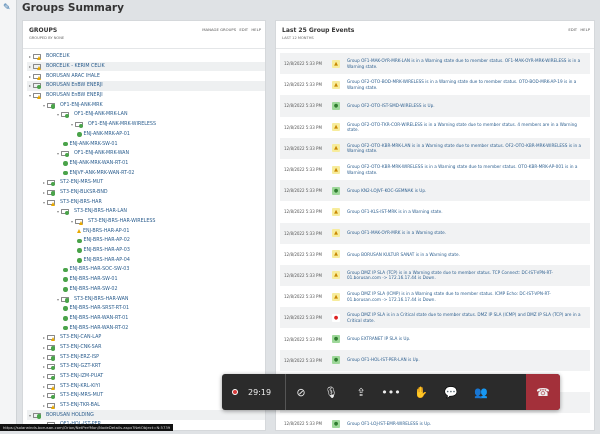 This screenshot has height=434, width=600. I want to click on tree-item: ▾ BORUSAN HOLDING, so click(146, 415).